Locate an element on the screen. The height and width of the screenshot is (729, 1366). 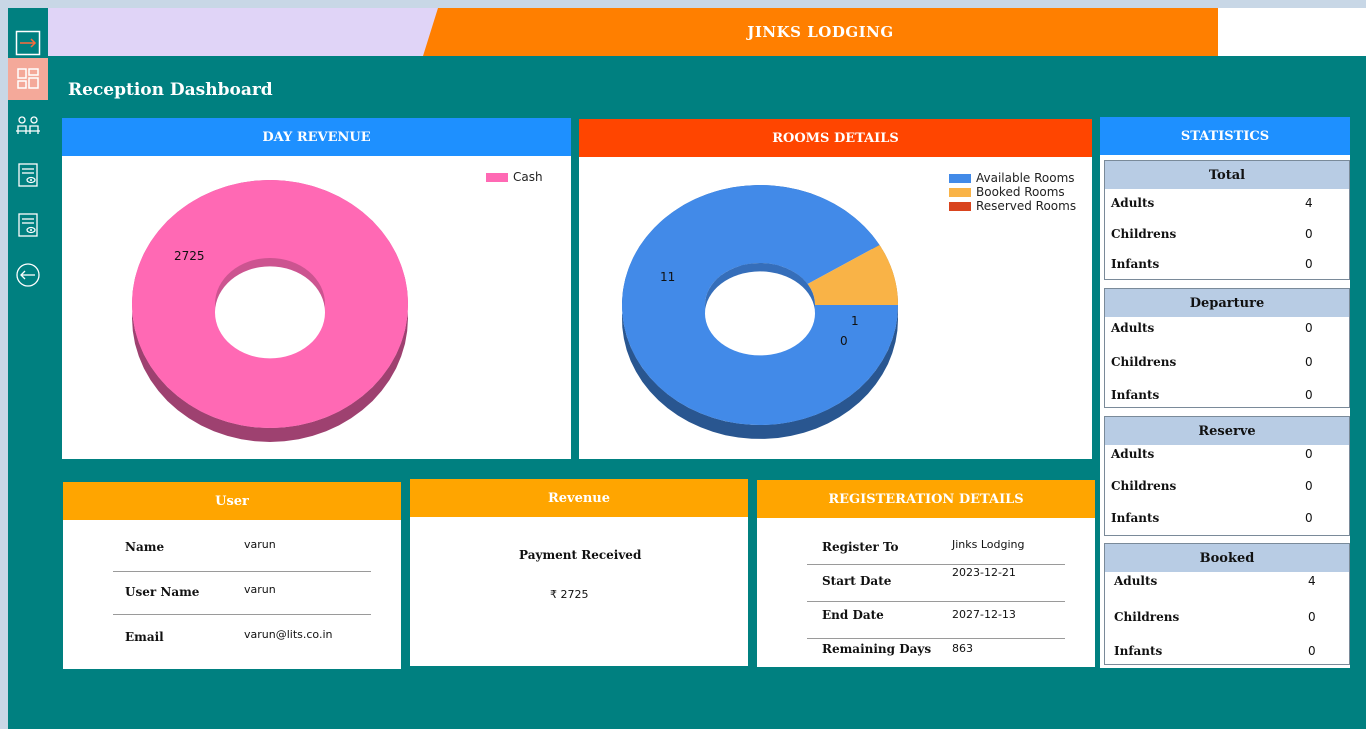
header-title-band: JINKS LODGING is located at coordinates (820, 32).